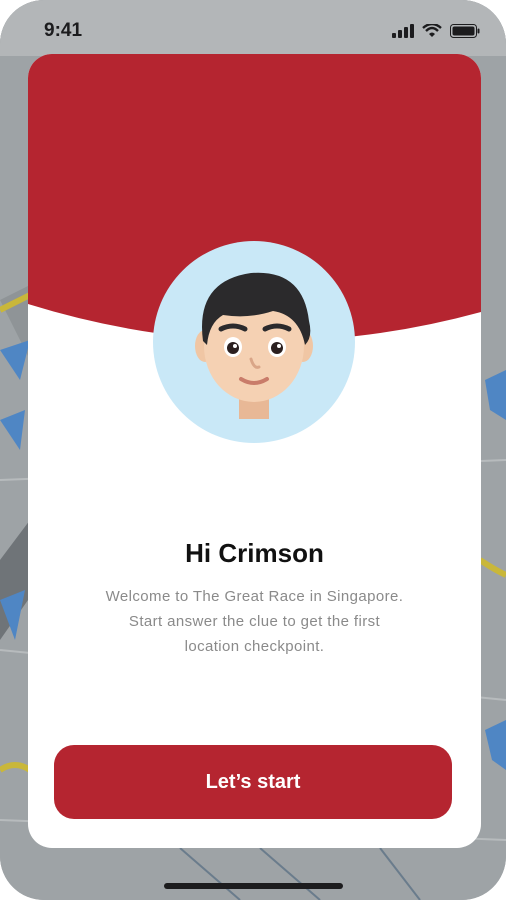  Describe the element at coordinates (465, 31) in the screenshot. I see `battery-icon` at that location.